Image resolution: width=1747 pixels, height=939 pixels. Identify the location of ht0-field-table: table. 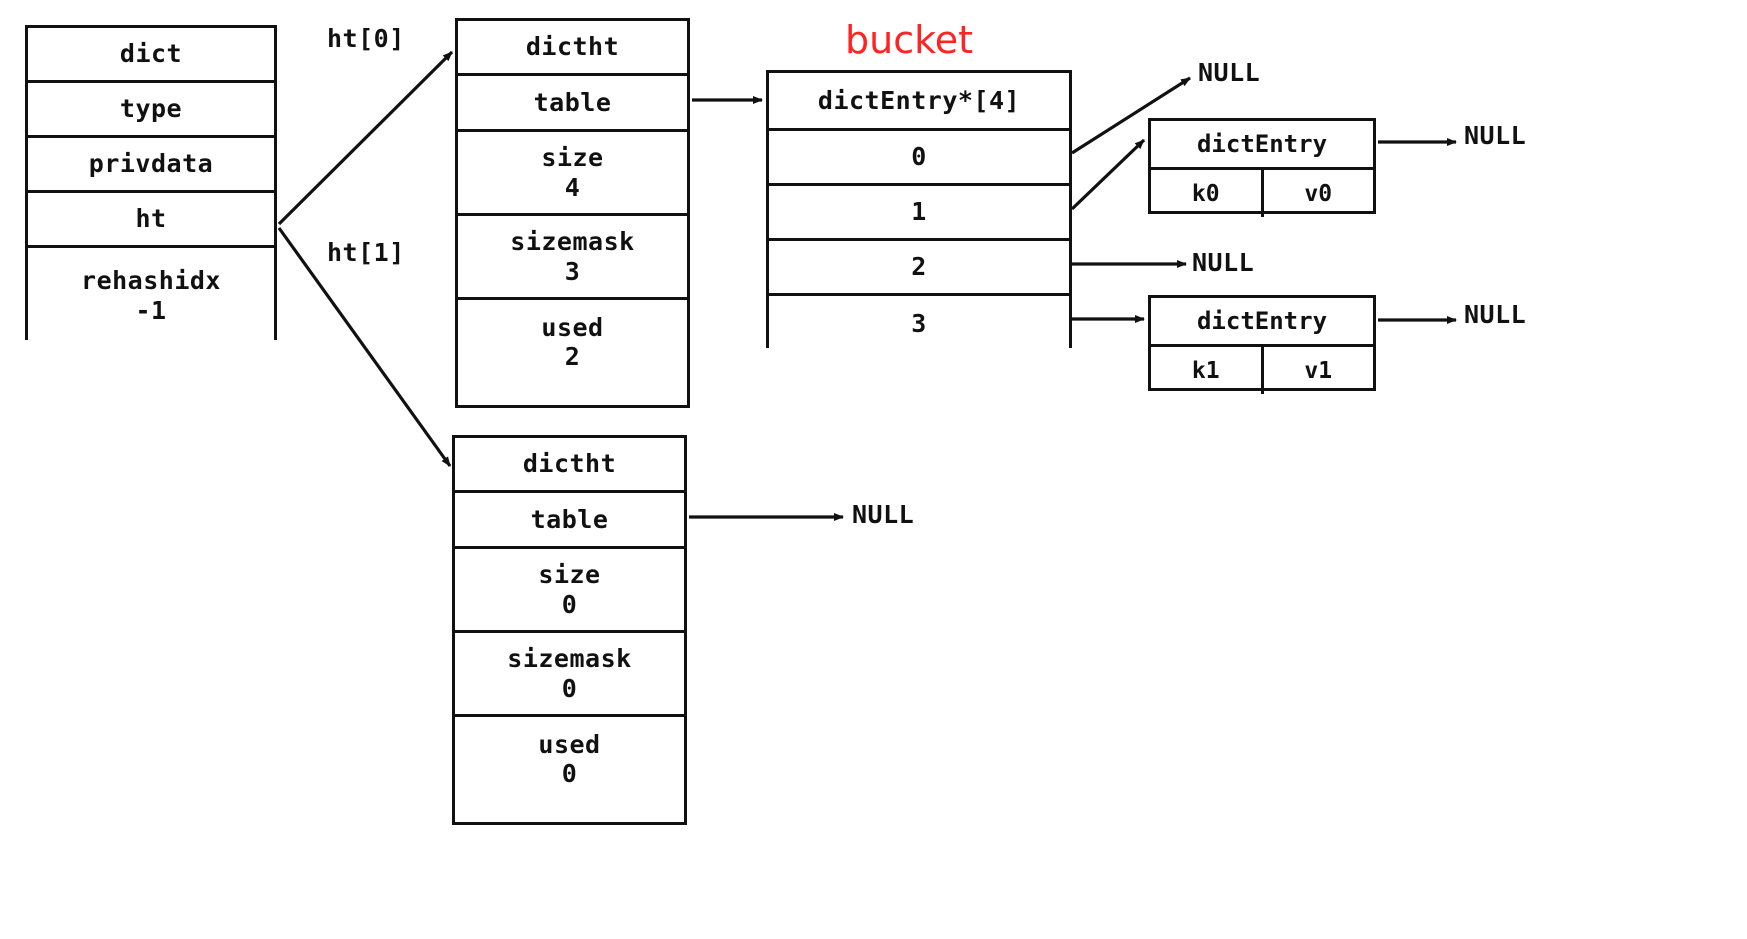
(572, 104).